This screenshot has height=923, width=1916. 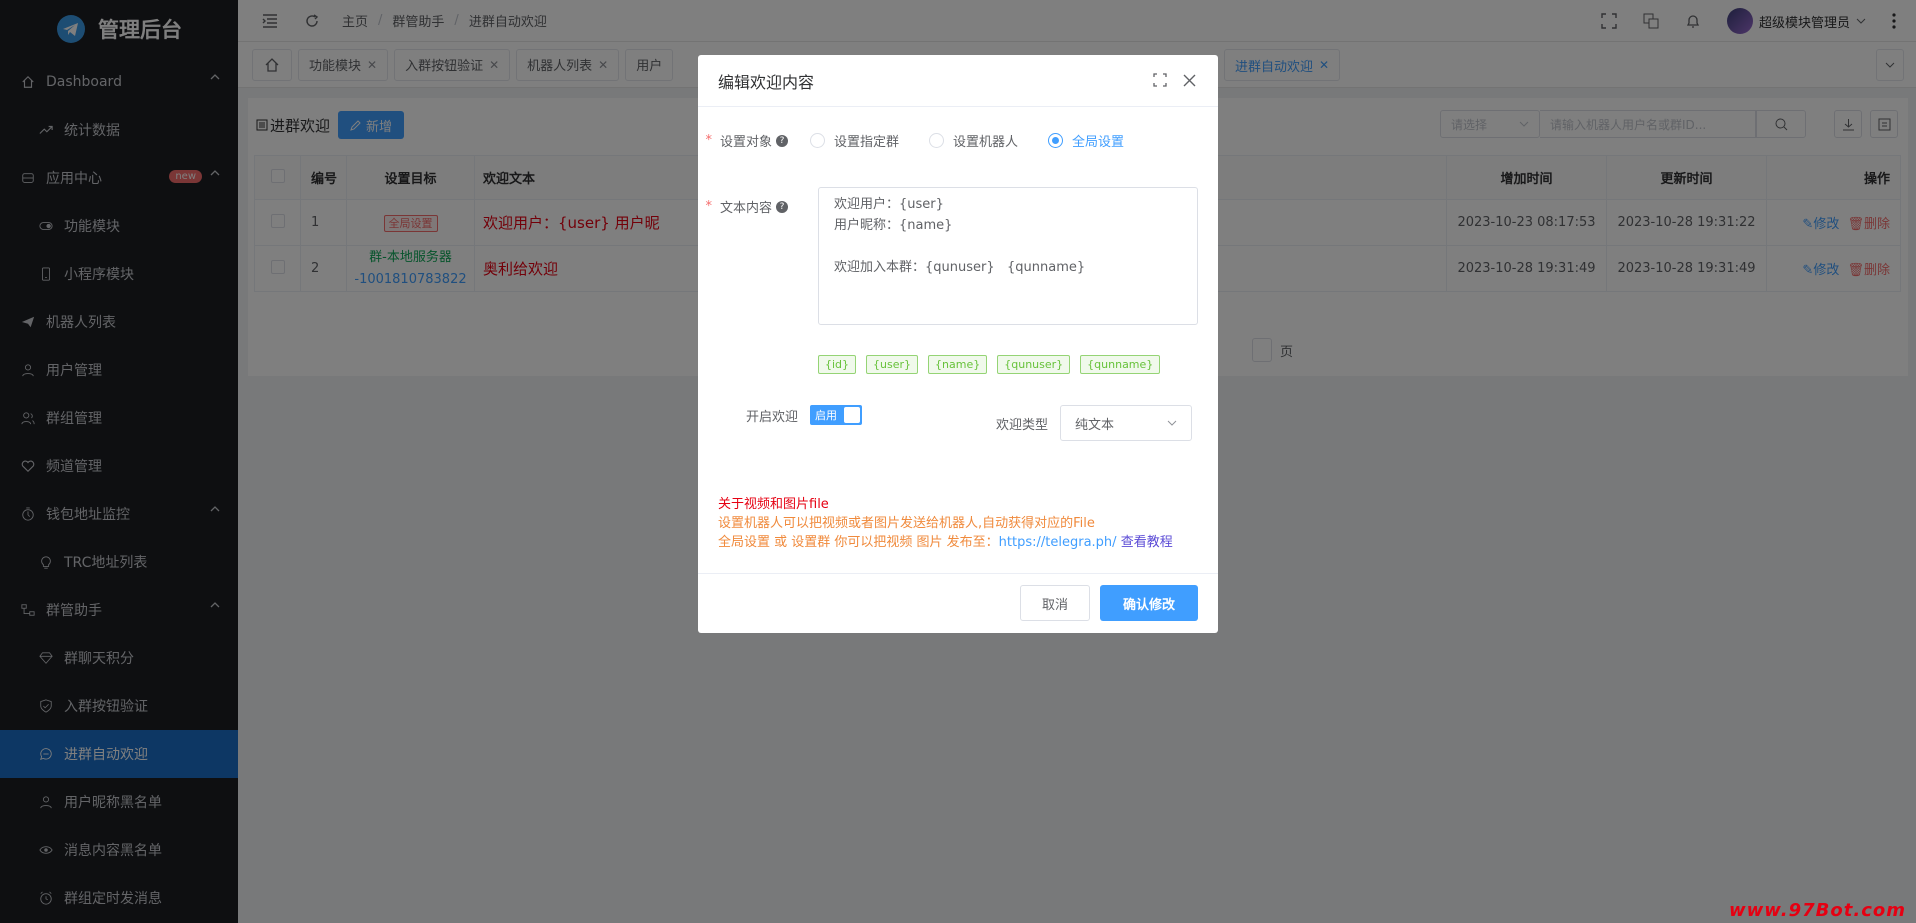 I want to click on text-label-wrap: * 文本内容?, so click(x=747, y=206).